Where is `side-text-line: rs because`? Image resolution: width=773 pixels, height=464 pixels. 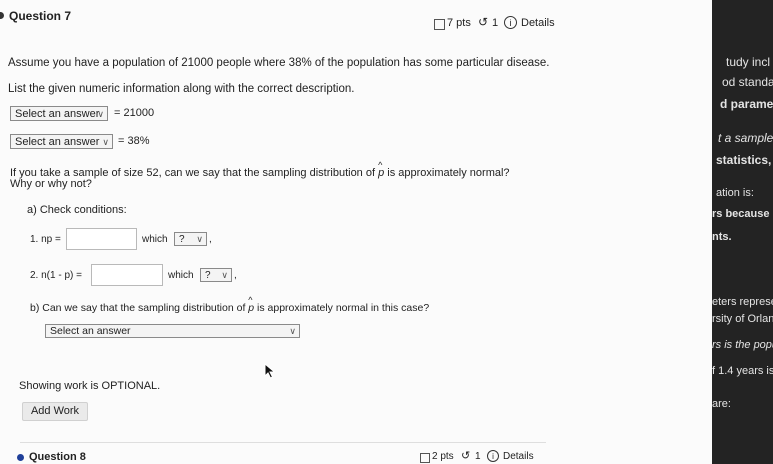
side-text-line: rs because is located at coordinates (741, 214).